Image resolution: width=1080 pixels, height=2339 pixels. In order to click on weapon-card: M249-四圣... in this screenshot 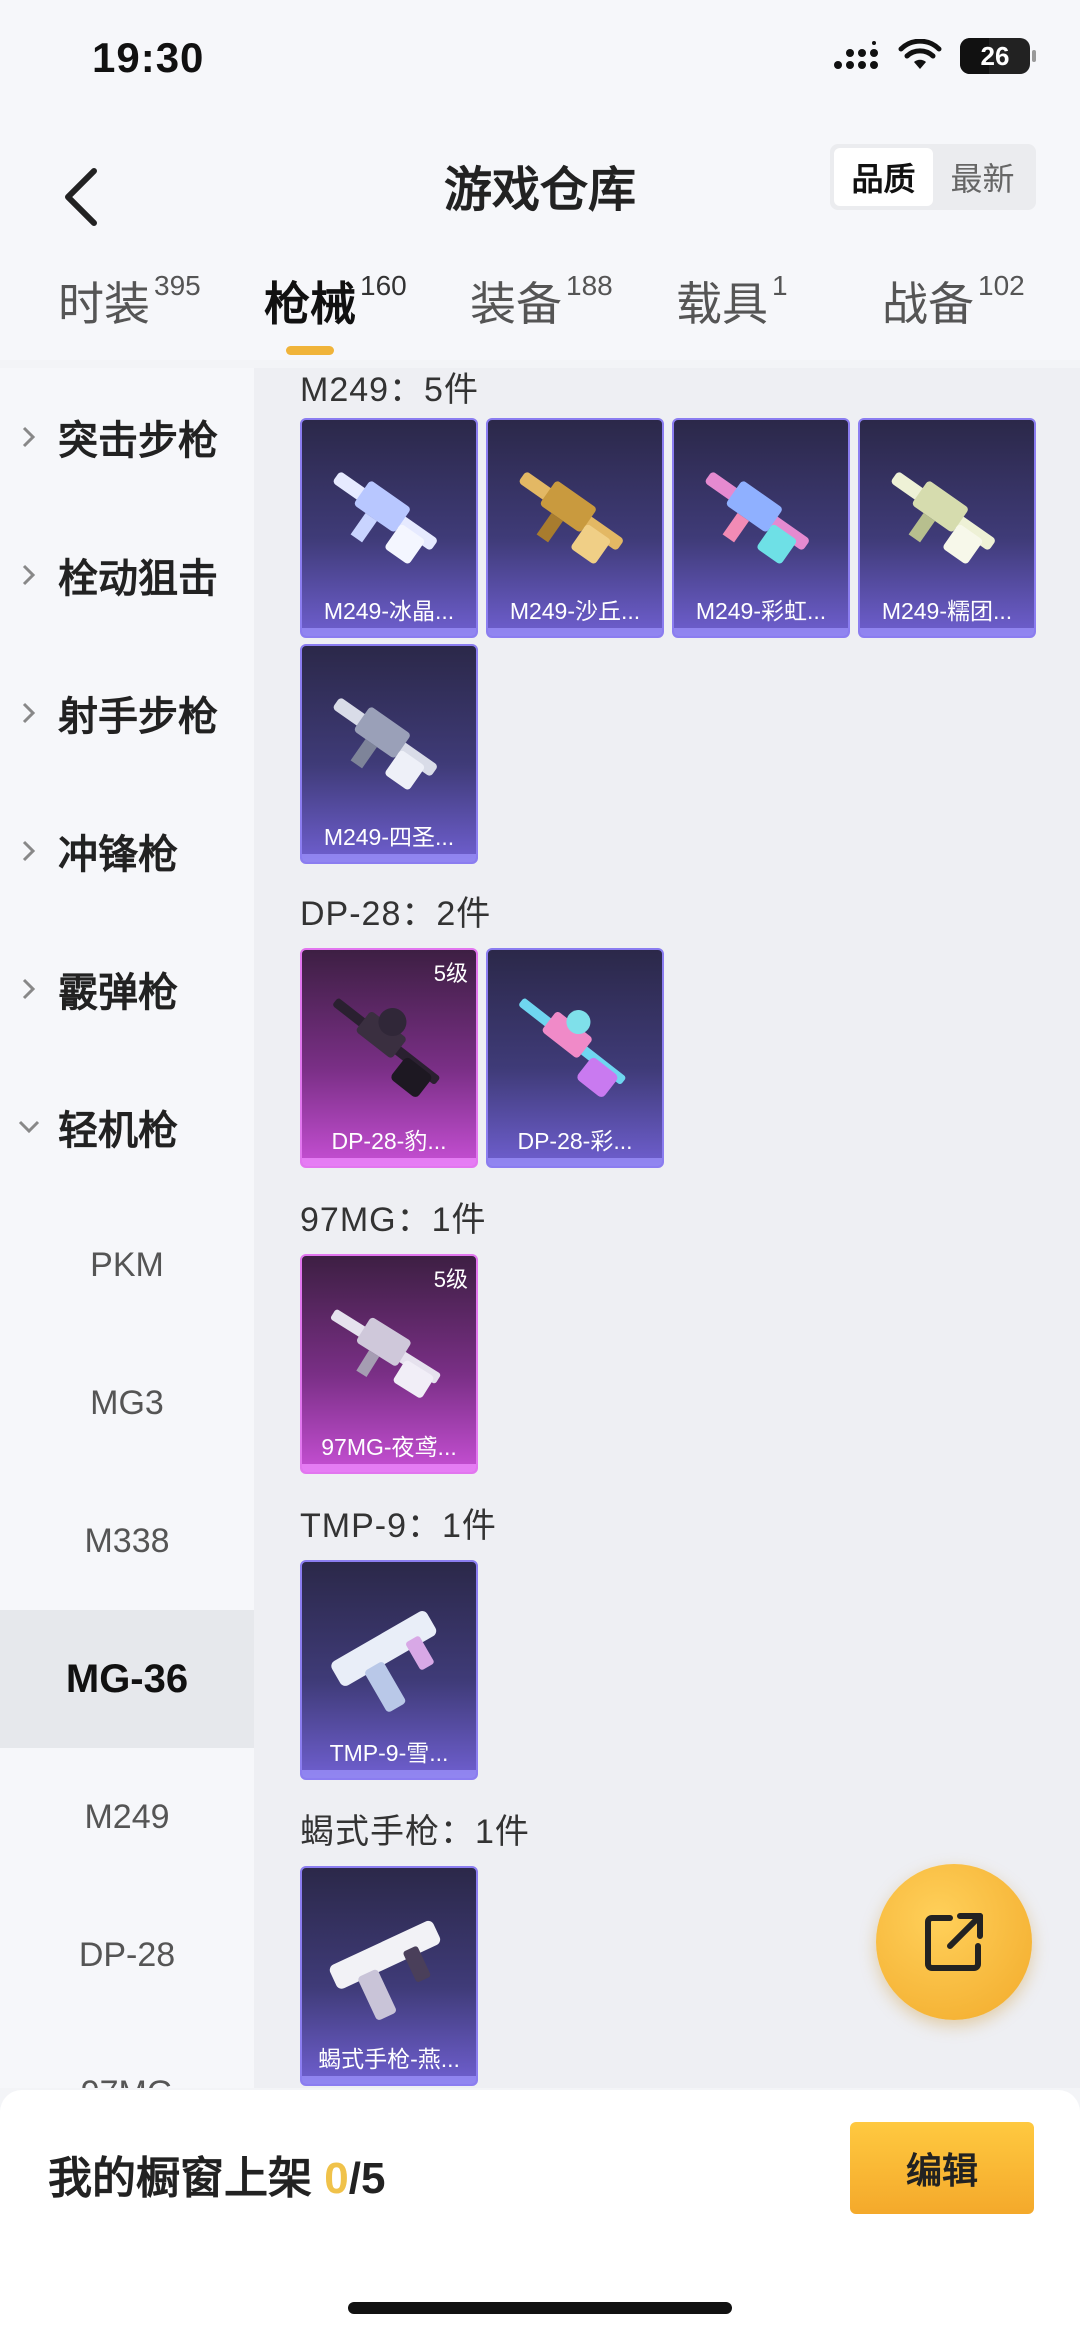, I will do `click(389, 754)`.